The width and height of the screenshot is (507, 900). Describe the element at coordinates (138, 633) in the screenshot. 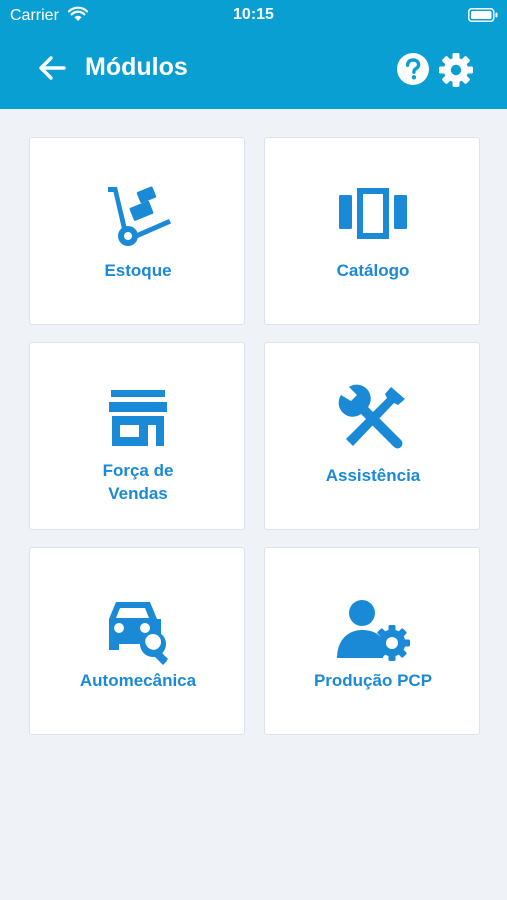

I see `car-wrench-icon` at that location.